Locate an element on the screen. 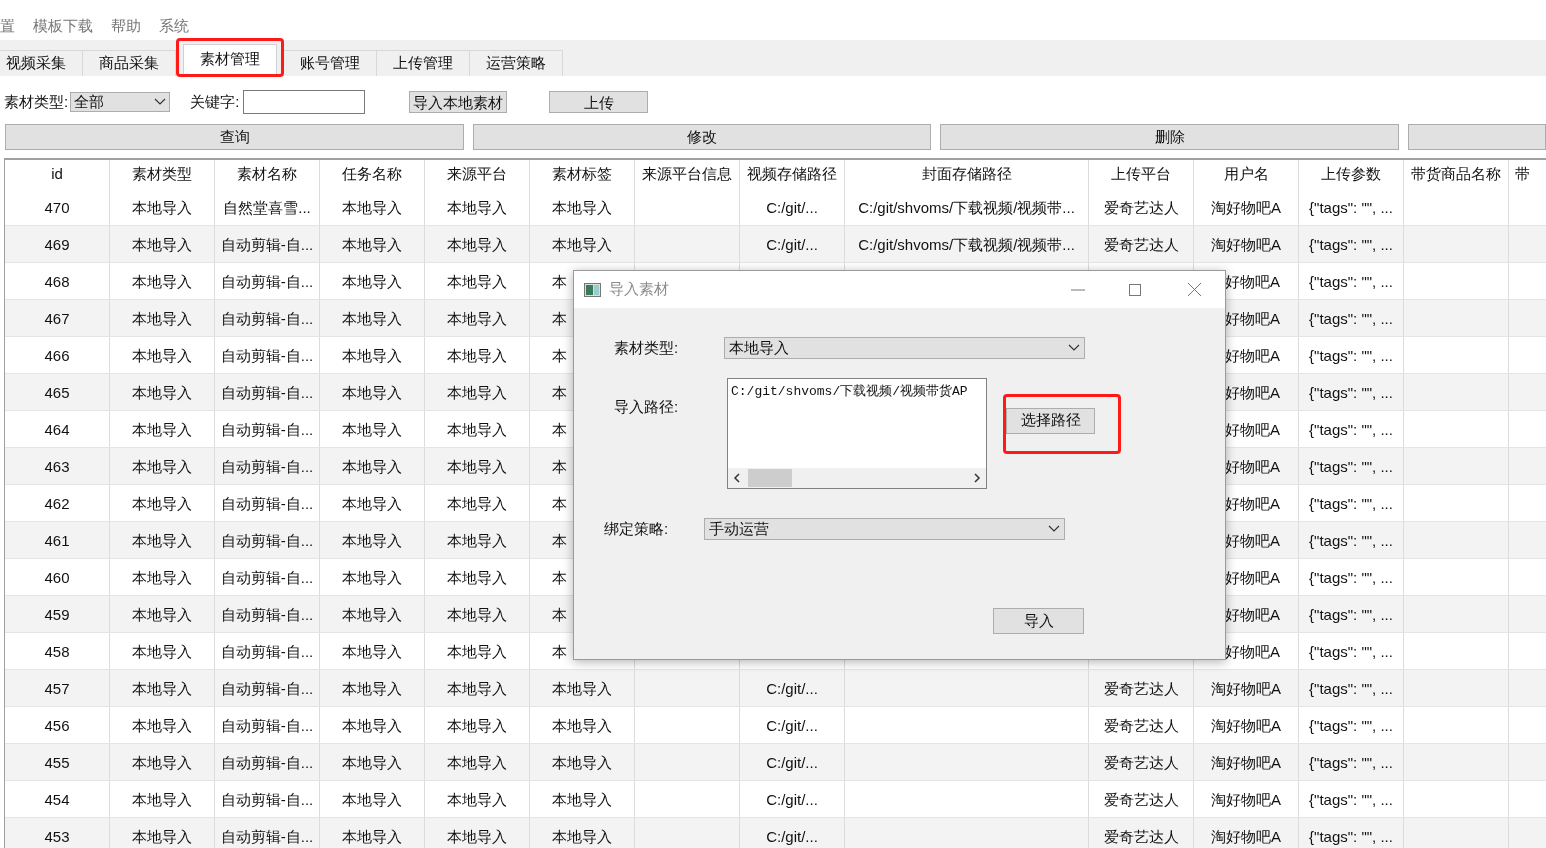 The width and height of the screenshot is (1546, 848). table-cell: 459 is located at coordinates (57, 614).